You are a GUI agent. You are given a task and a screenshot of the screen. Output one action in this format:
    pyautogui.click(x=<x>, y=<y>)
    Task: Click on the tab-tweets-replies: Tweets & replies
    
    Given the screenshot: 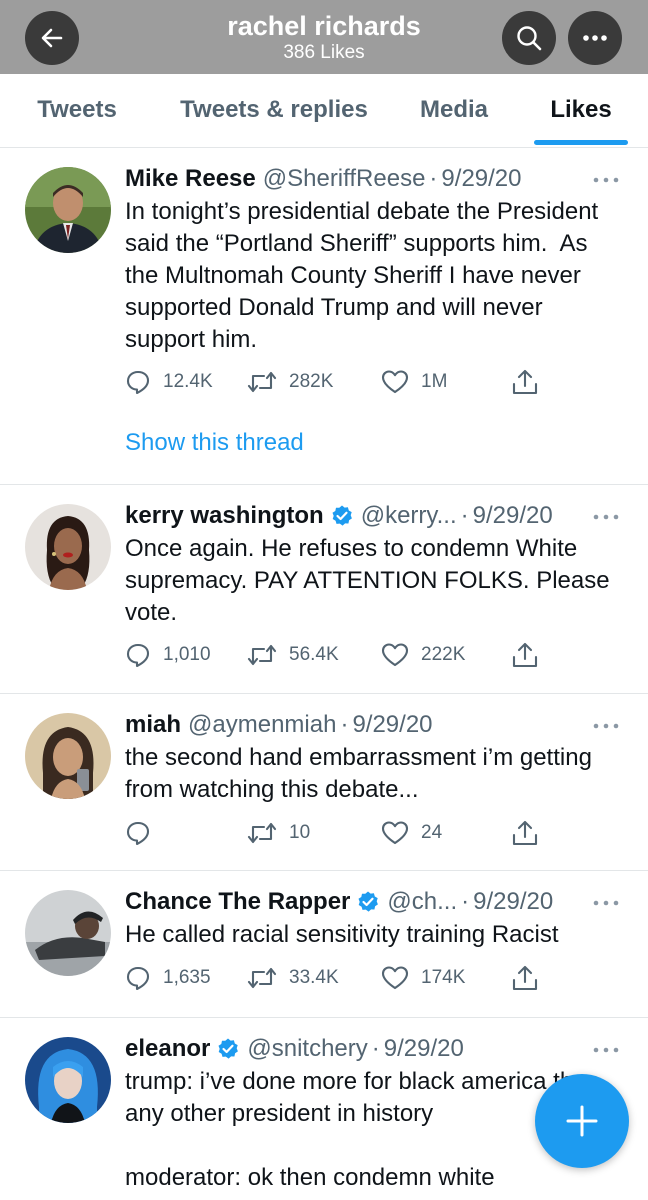 What is the action you would take?
    pyautogui.click(x=274, y=111)
    